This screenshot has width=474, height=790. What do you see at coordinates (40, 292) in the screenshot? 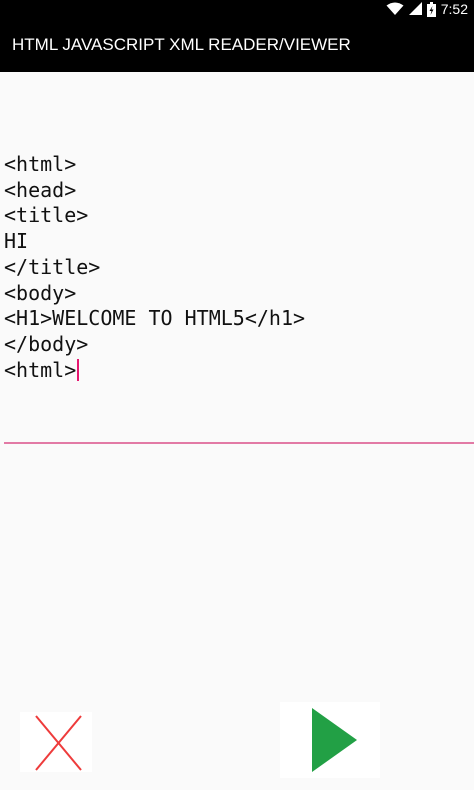
I see `code-line: <body>` at bounding box center [40, 292].